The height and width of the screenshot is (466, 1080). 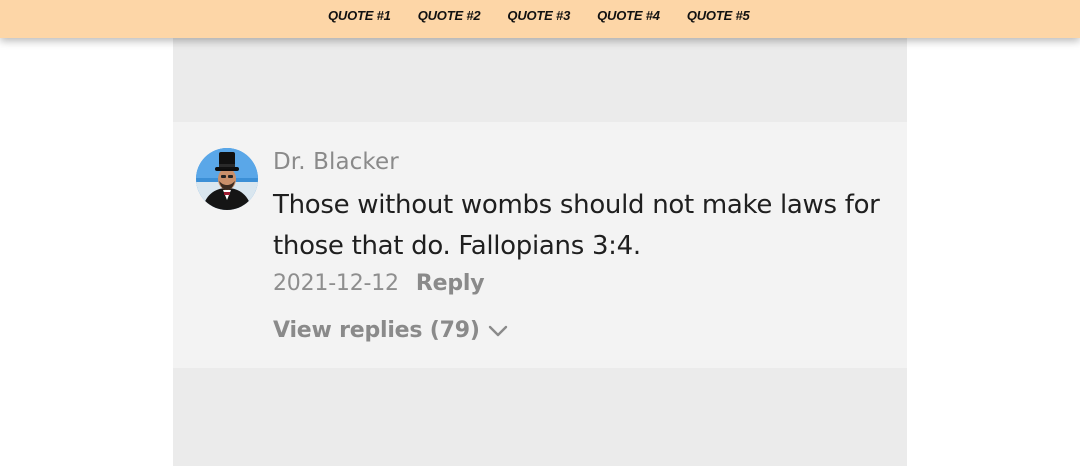 What do you see at coordinates (359, 15) in the screenshot?
I see `nav-quote-1: QUOTE #1` at bounding box center [359, 15].